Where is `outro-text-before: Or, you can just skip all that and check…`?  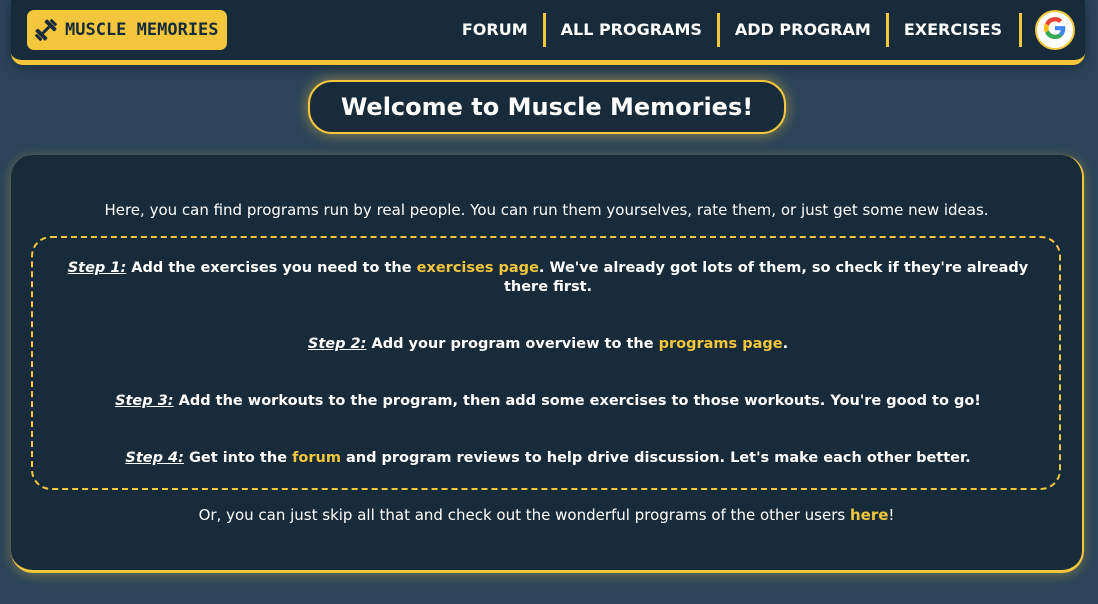 outro-text-before: Or, you can just skip all that and check… is located at coordinates (524, 515).